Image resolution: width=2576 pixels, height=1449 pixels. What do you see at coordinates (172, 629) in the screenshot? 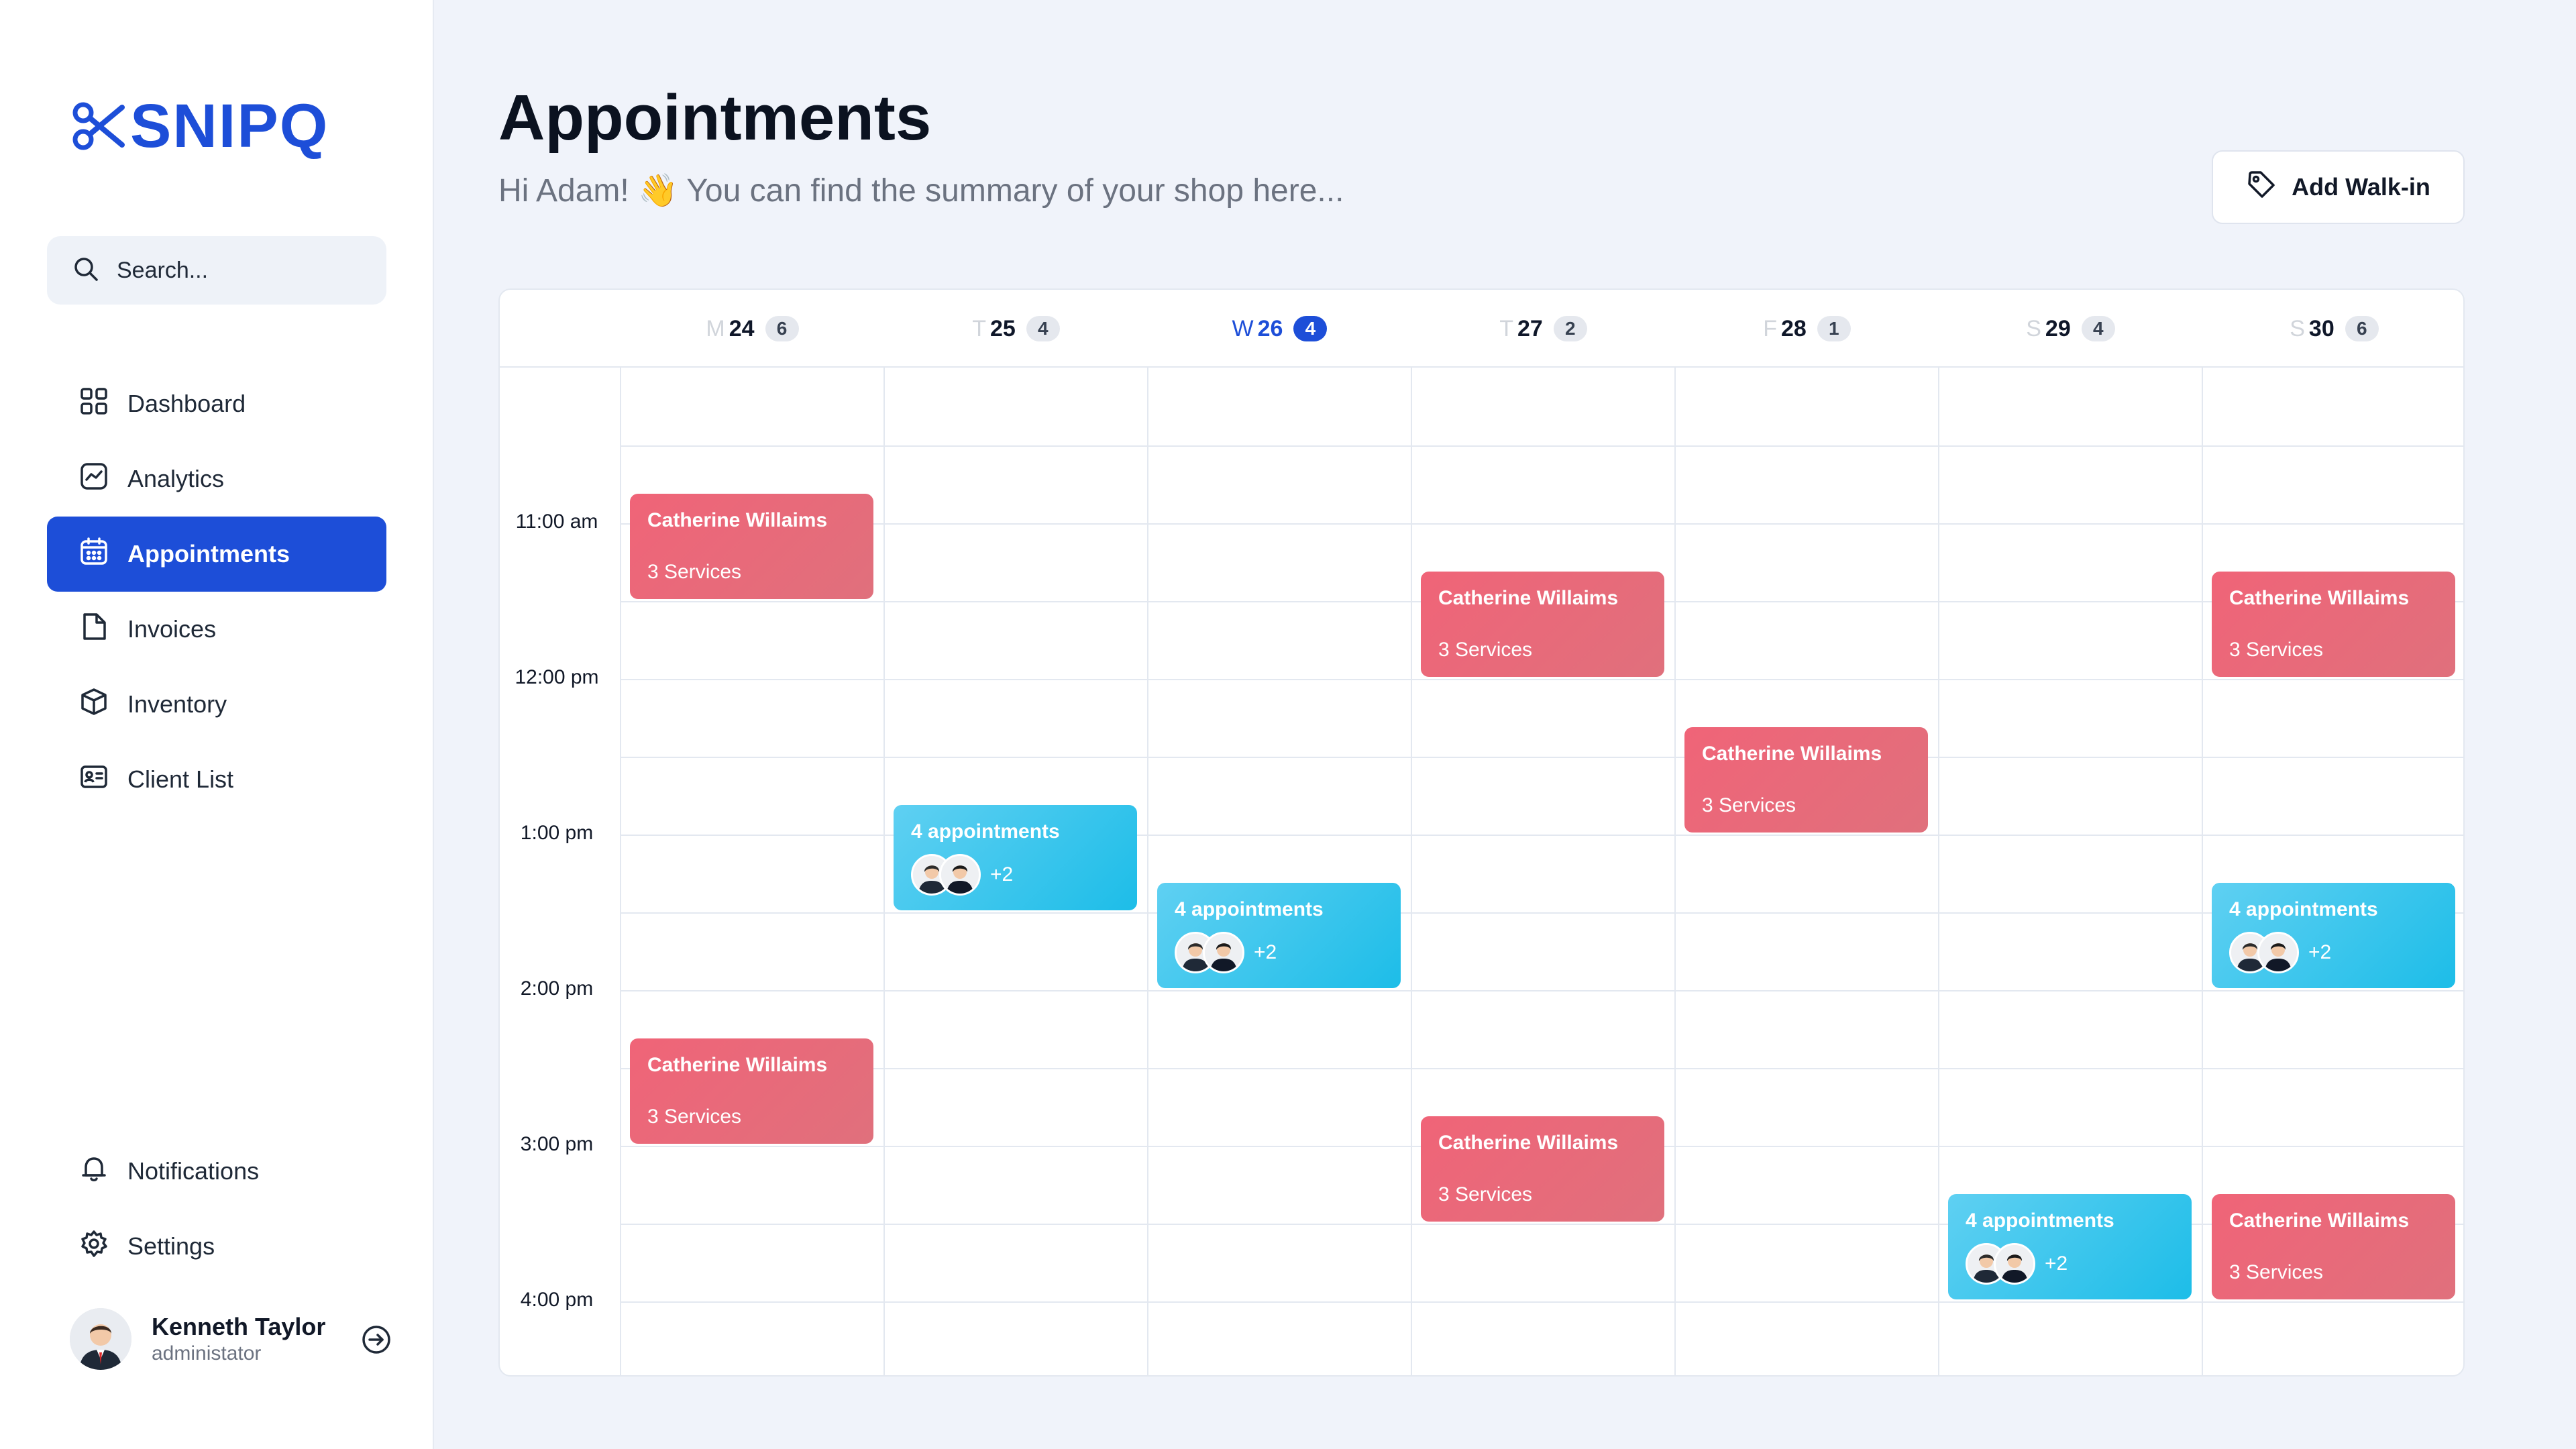
I see `nav-label: Invoices` at bounding box center [172, 629].